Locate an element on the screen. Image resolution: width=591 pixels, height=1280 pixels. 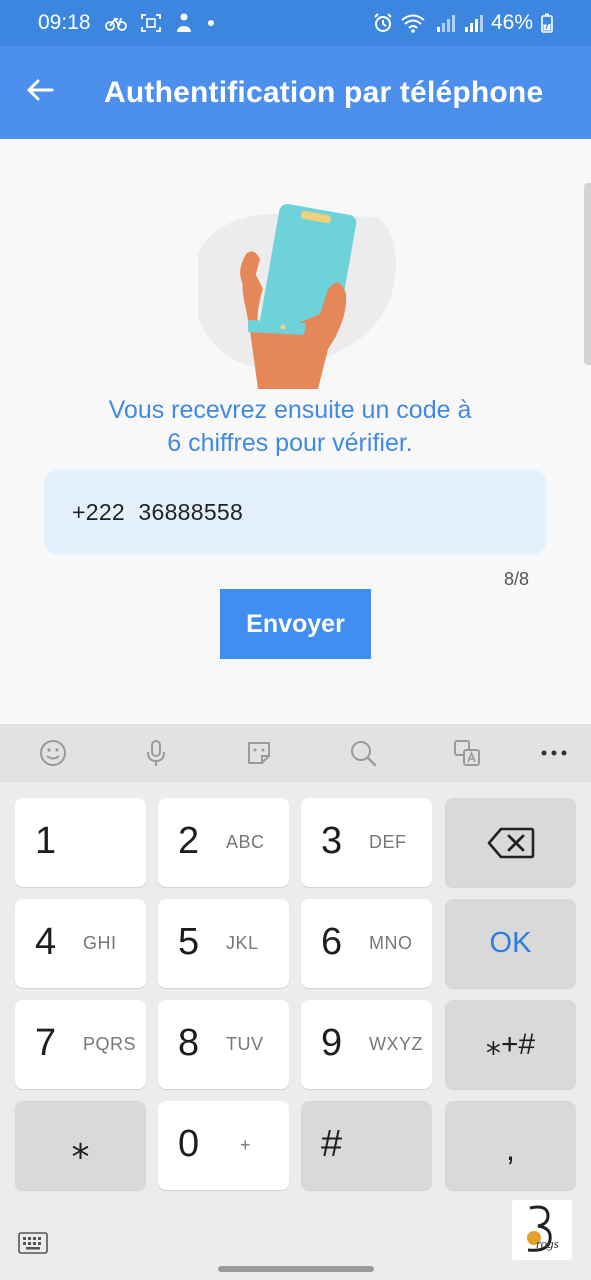
key-5: 5 JKL is located at coordinates (223, 943).